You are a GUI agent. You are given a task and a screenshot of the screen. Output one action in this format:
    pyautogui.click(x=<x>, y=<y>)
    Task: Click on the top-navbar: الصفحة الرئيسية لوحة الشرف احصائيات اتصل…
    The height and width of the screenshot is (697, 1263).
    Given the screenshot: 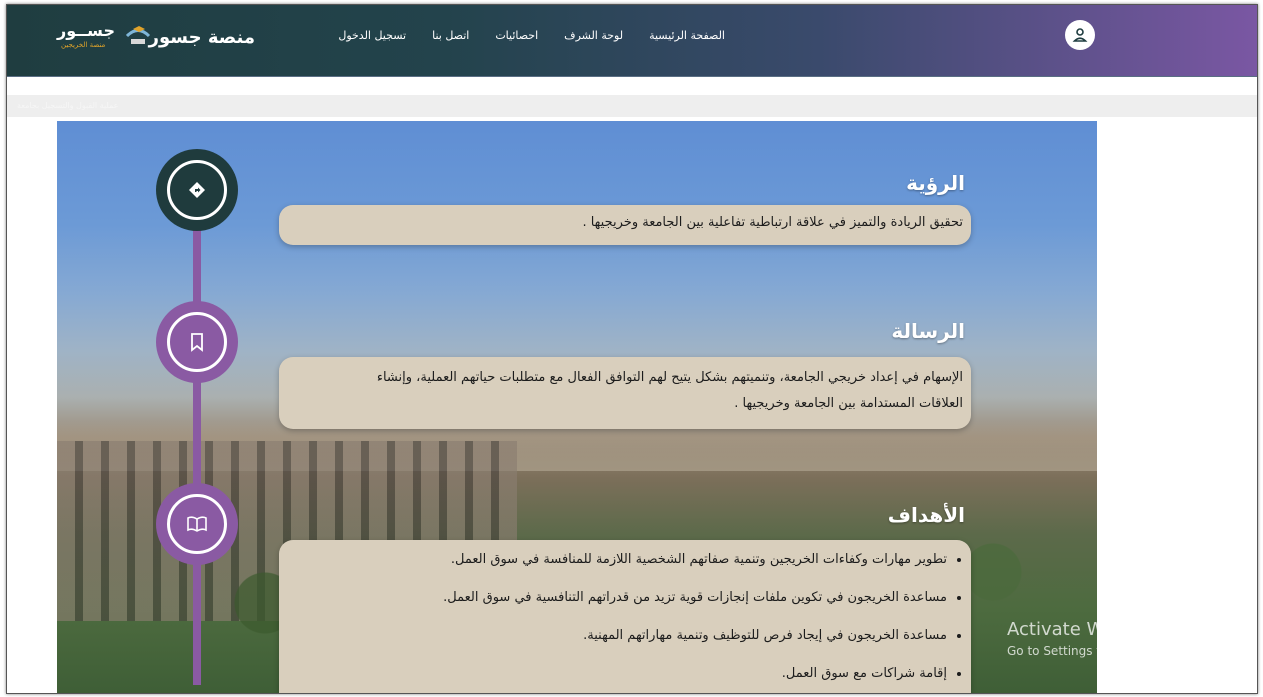 What is the action you would take?
    pyautogui.click(x=632, y=41)
    